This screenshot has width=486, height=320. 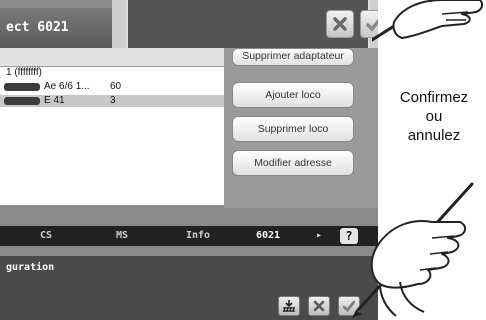 I want to click on list-item-selected: E 41 3, so click(x=112, y=101).